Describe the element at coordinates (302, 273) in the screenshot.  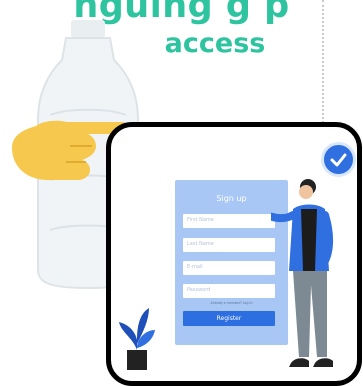
I see `person-illustration` at that location.